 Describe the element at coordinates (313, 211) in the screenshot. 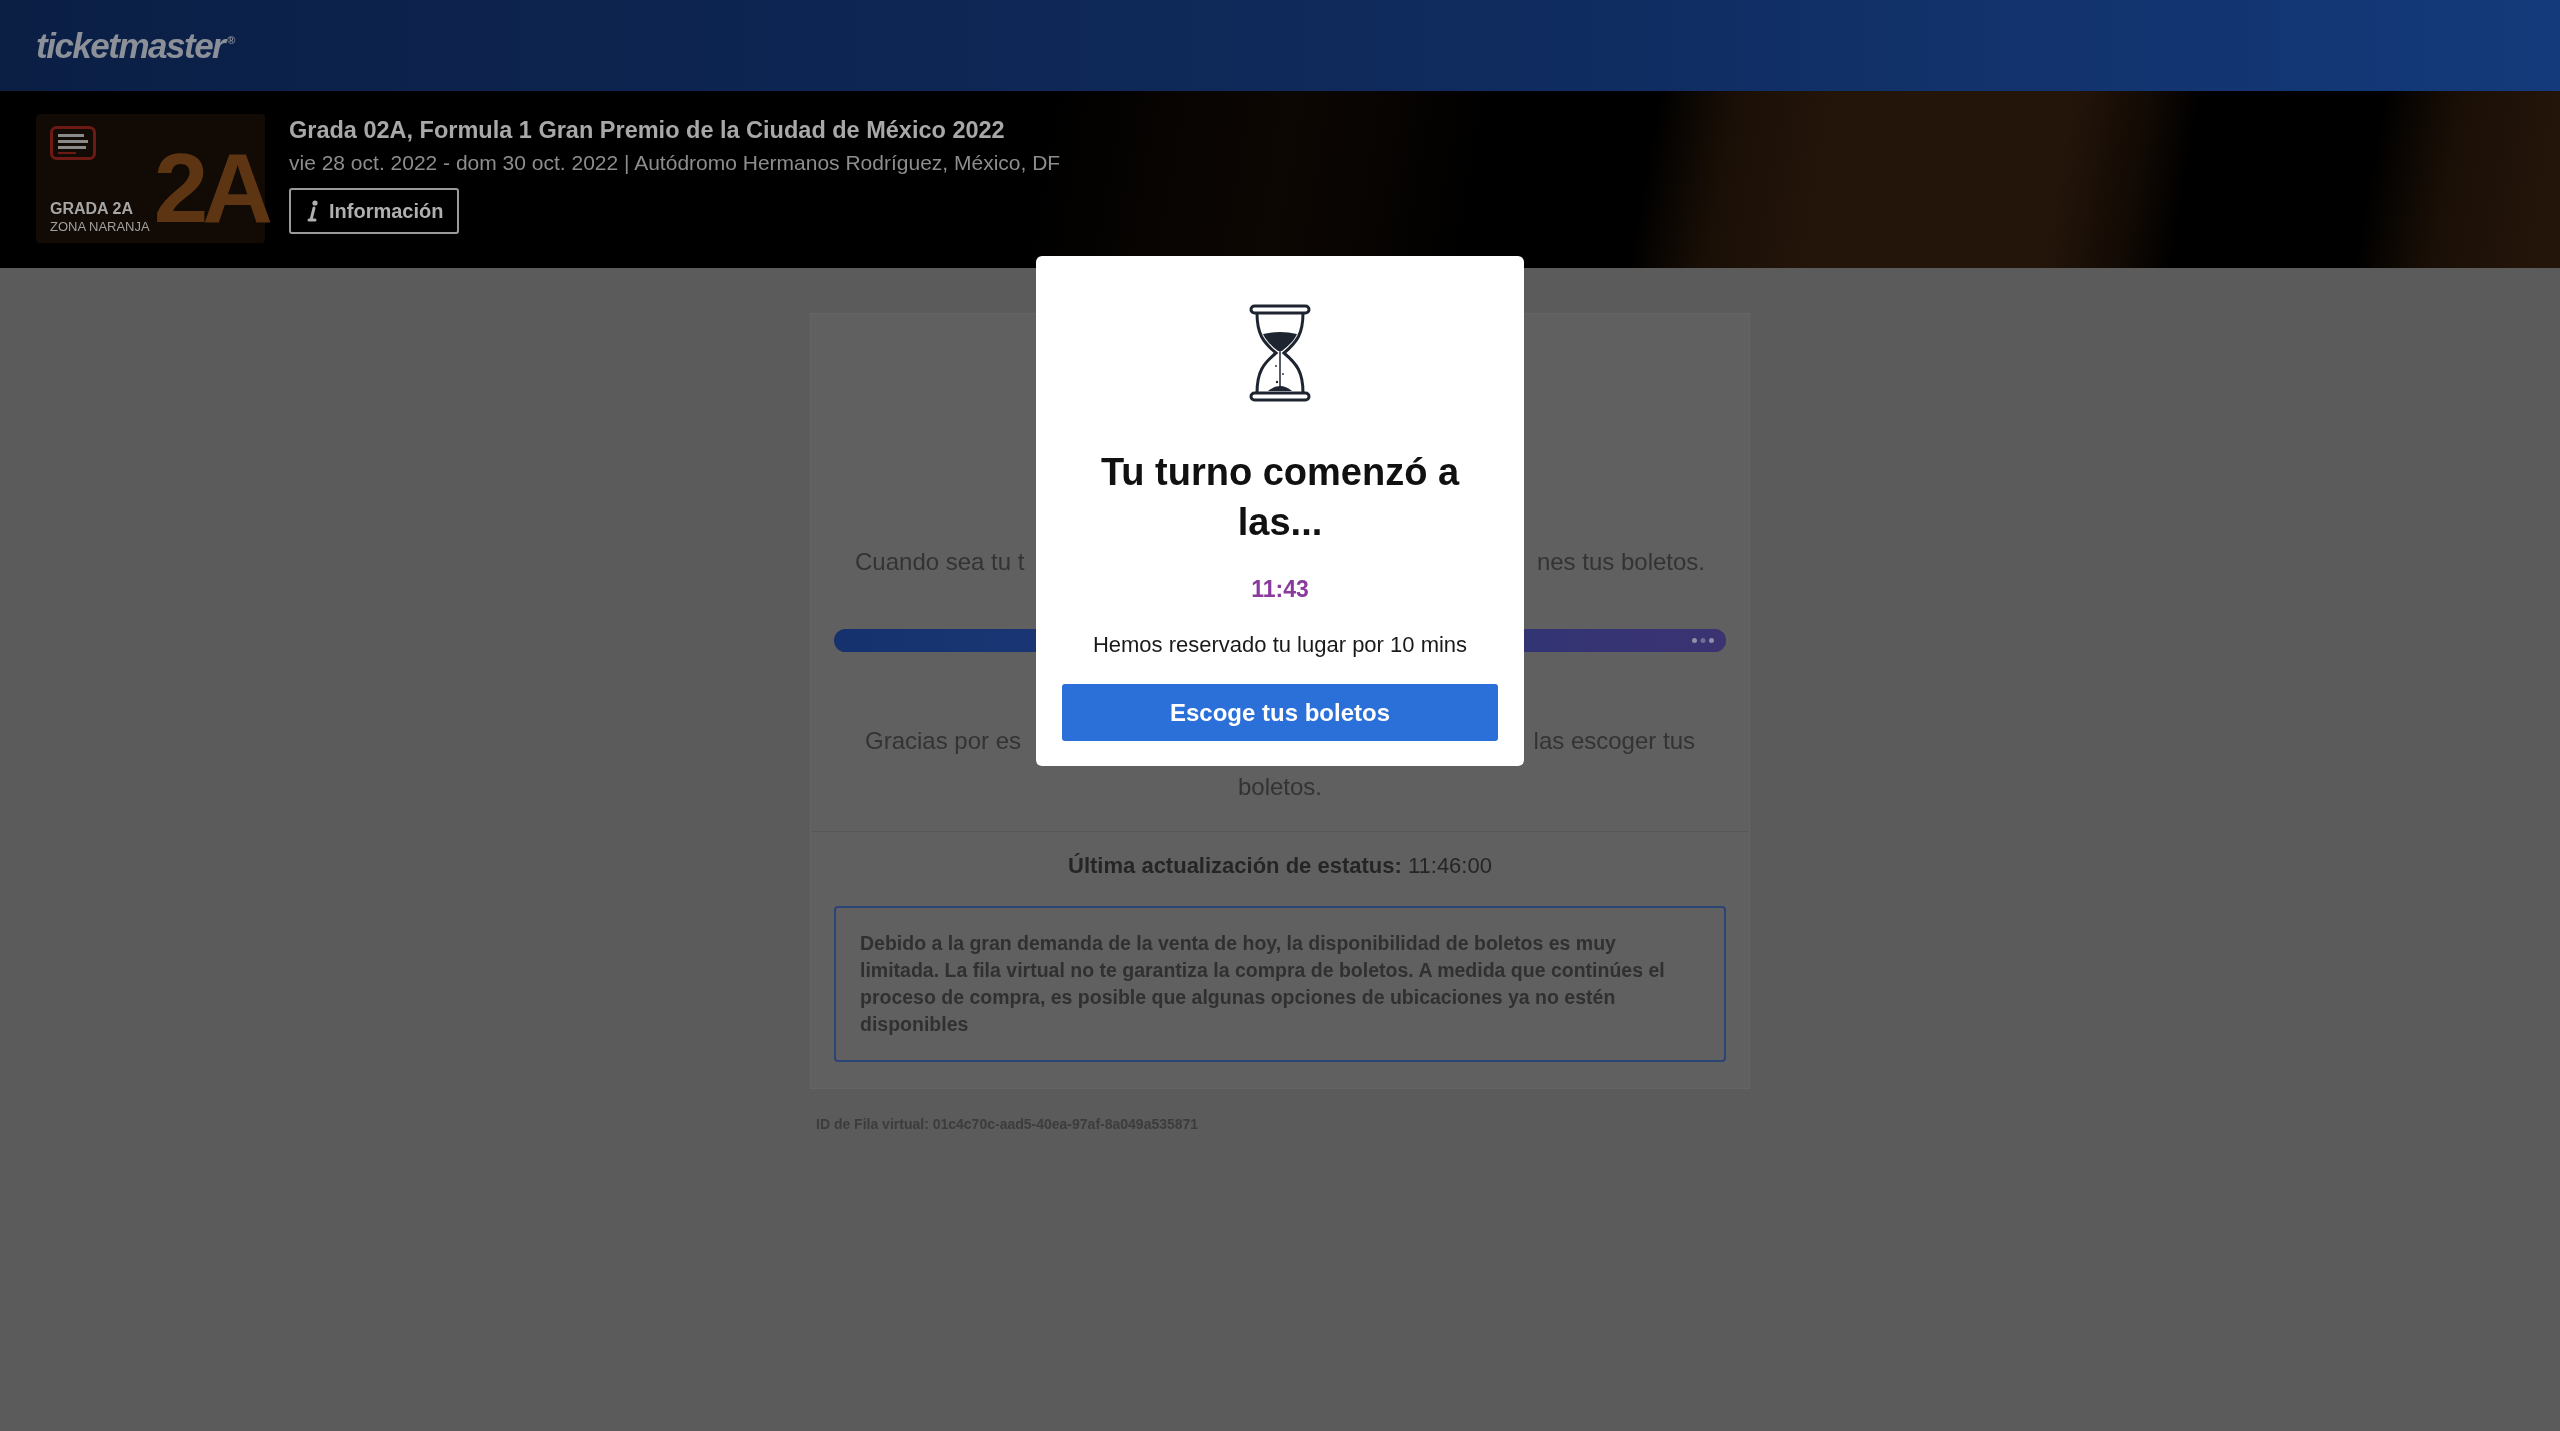

I see `info-icon` at that location.